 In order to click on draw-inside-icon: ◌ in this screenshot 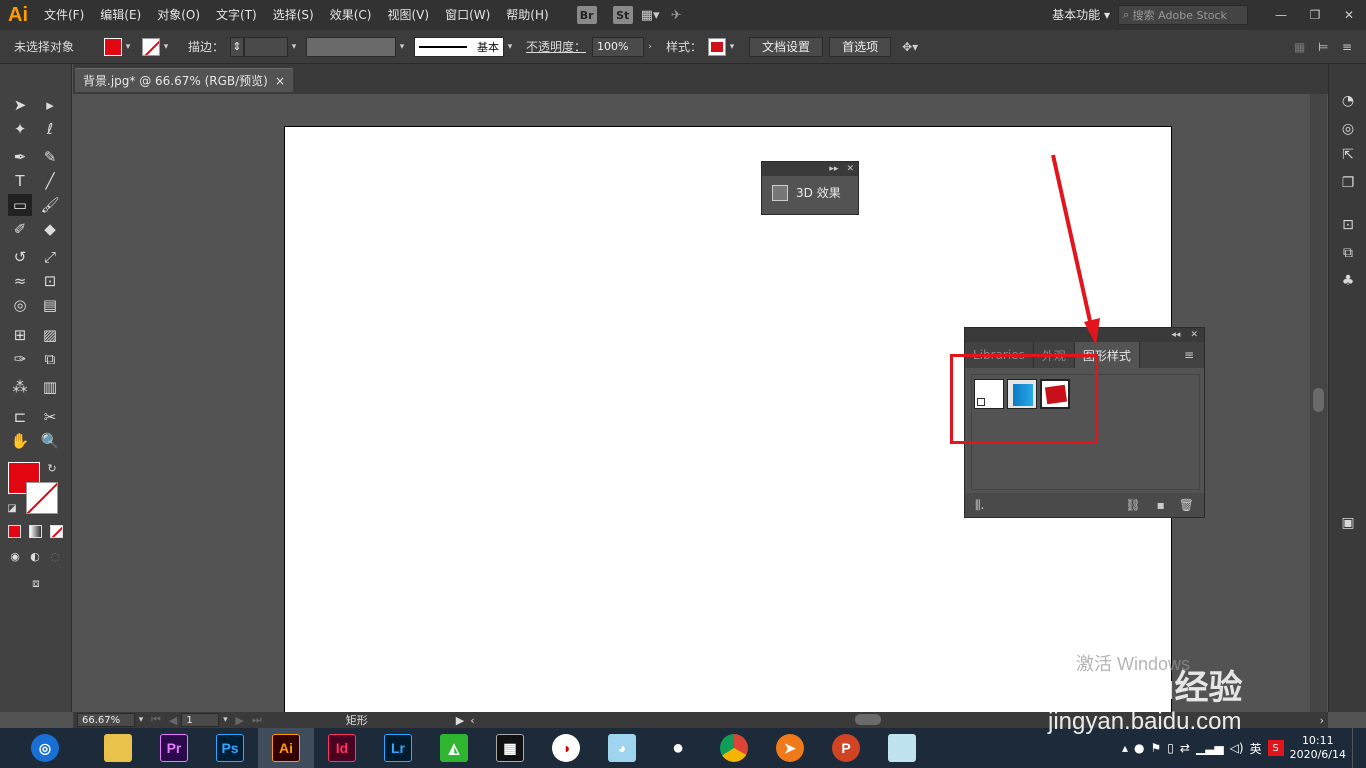, I will do `click(55, 556)`.